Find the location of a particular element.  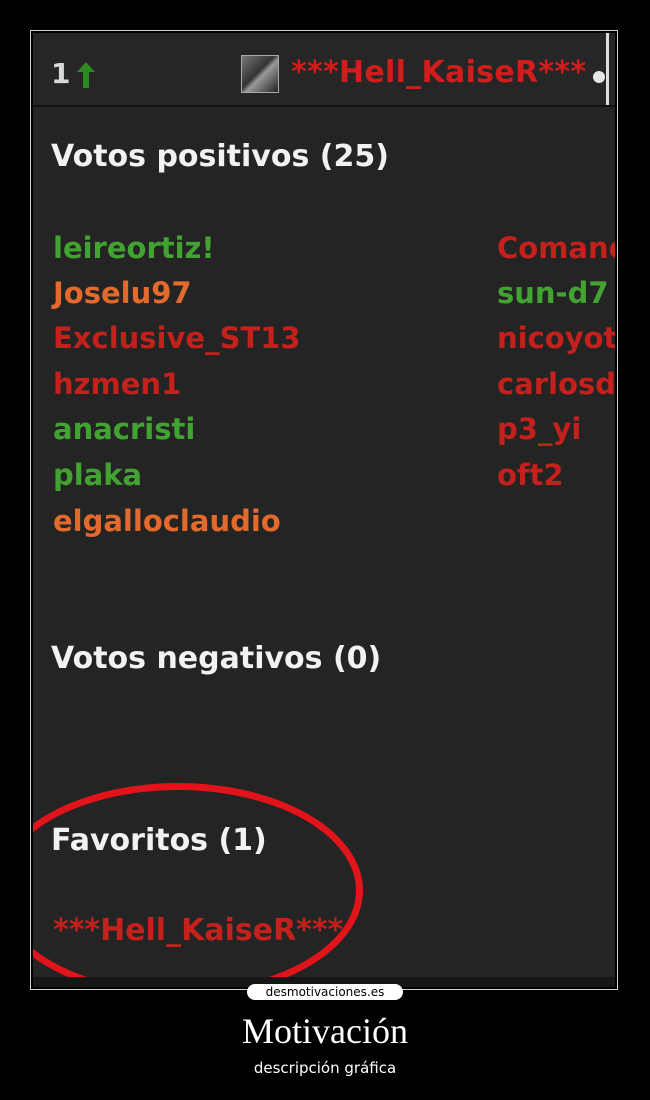

header-username-link: ***Hell_KaiseR*** is located at coordinates (438, 72).